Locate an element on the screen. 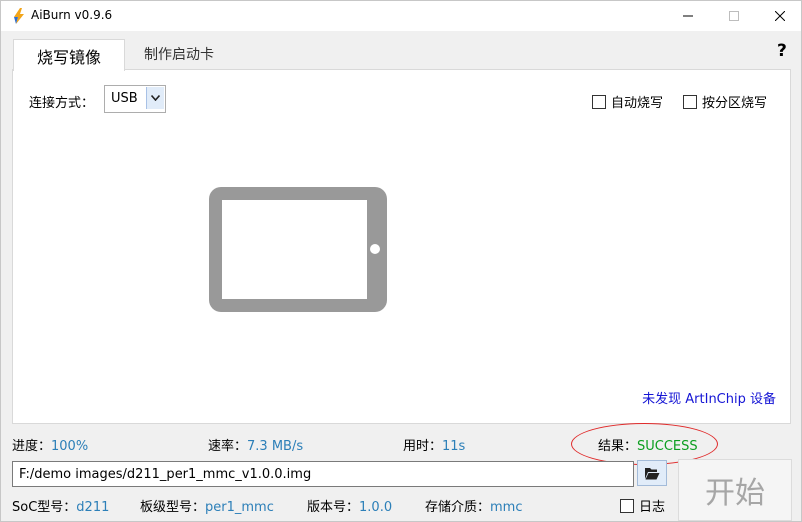 The image size is (802, 522). speed-stat: 速率：7.3 MB/s is located at coordinates (255, 444).